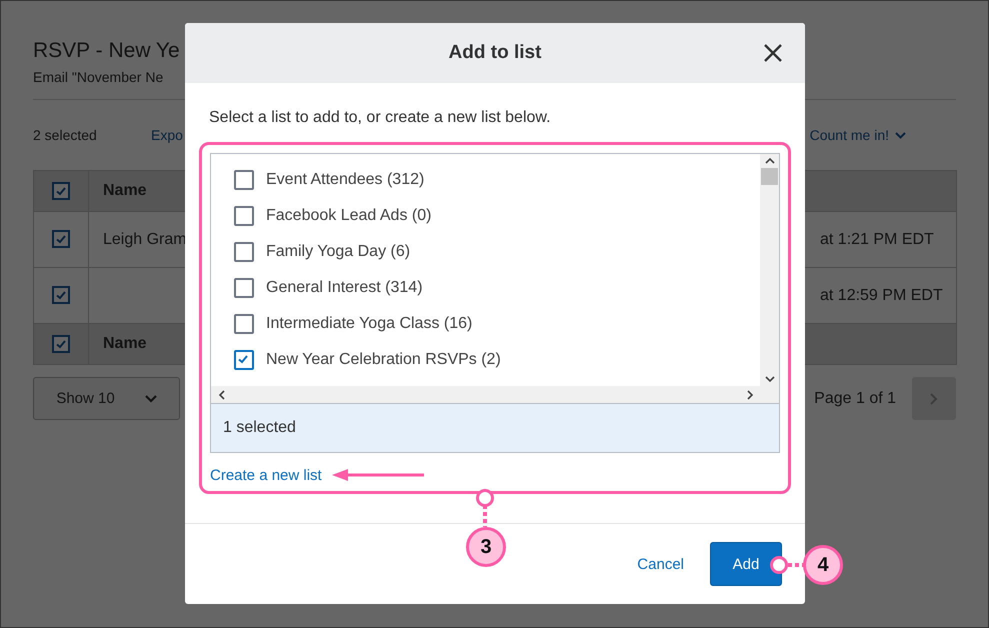 This screenshot has height=628, width=989. I want to click on list-option: Family Yoga Day (6), so click(338, 252).